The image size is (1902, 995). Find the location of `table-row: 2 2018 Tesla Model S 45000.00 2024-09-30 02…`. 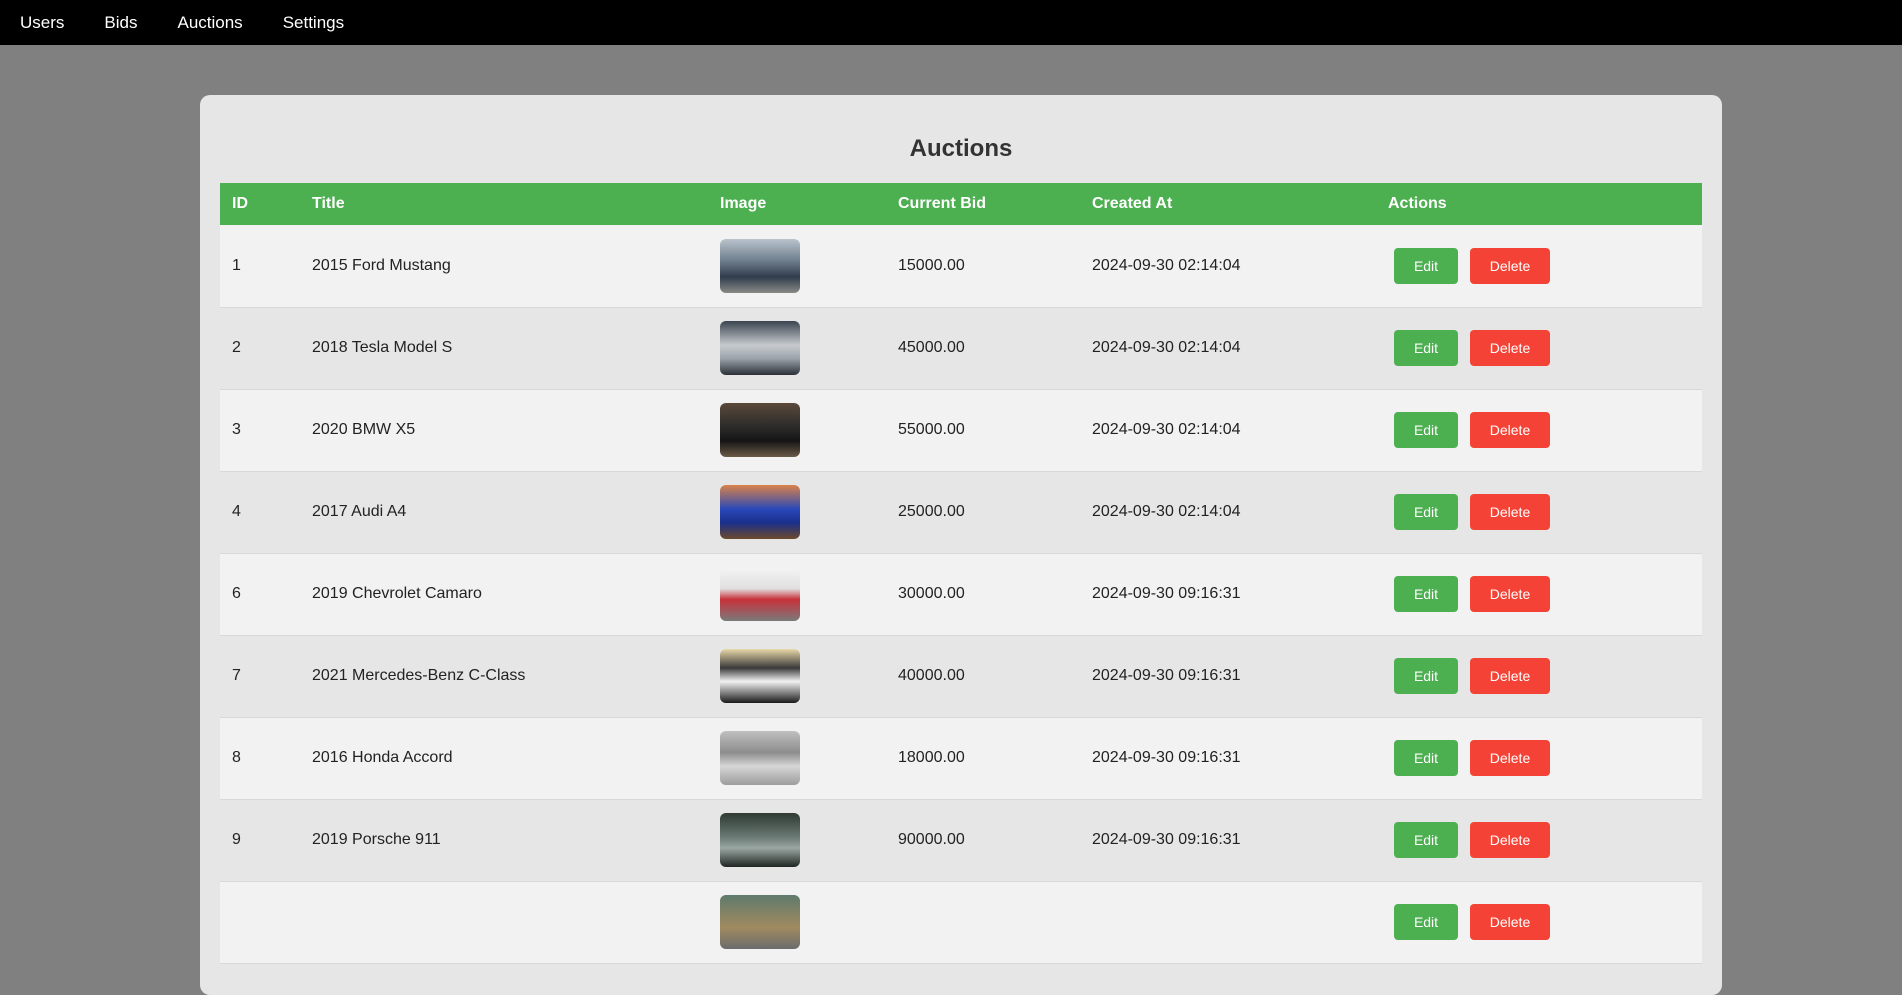

table-row: 2 2018 Tesla Model S 45000.00 2024-09-30 02… is located at coordinates (961, 348).